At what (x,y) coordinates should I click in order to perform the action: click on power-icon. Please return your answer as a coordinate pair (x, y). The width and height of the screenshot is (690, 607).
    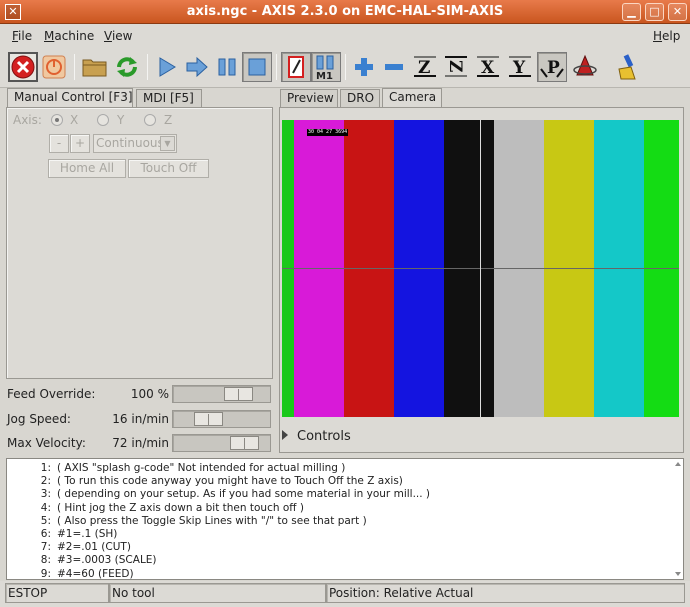
    Looking at the image, I should click on (54, 67).